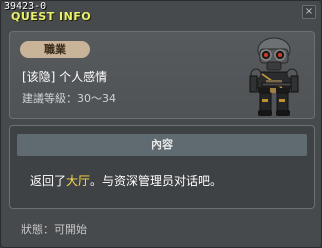 This screenshot has height=248, width=322. What do you see at coordinates (156, 181) in the screenshot?
I see `content-text-after: 。与资深管理员对话吧。` at bounding box center [156, 181].